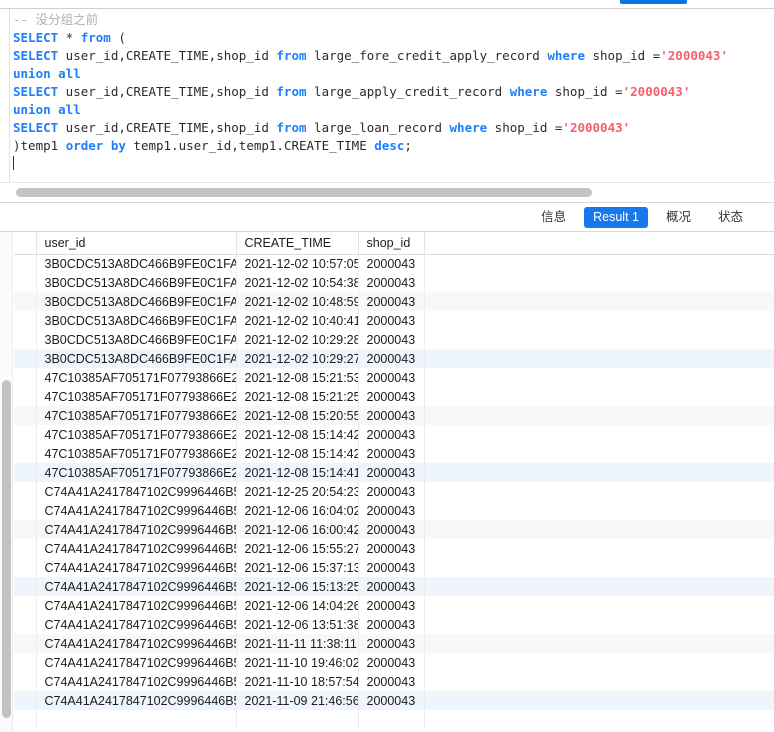  I want to click on cell-create-time: 2021-12-06 14:04:26, so click(297, 605).